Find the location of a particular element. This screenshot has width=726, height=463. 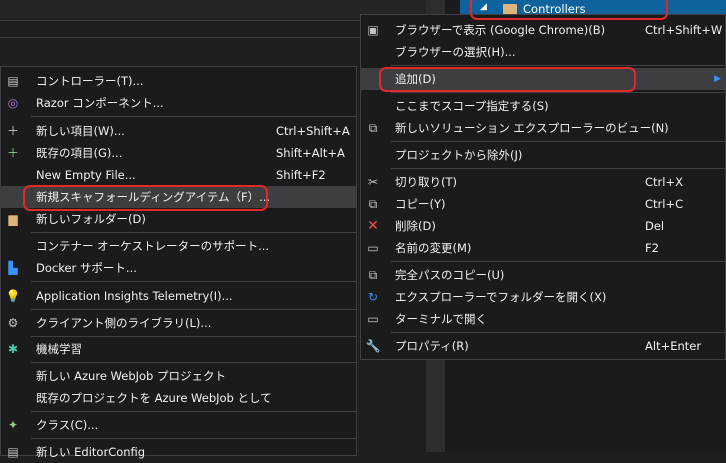

expand-arrow-icon: ◢ is located at coordinates (483, 7).